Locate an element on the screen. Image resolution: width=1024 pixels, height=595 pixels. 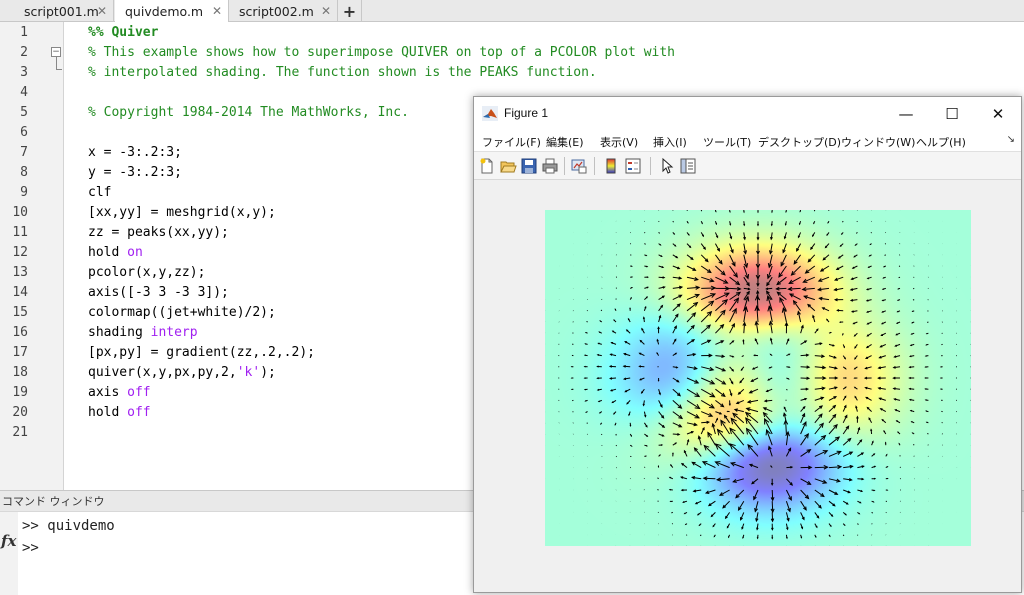
line-number: 3 is located at coordinates (24, 72).